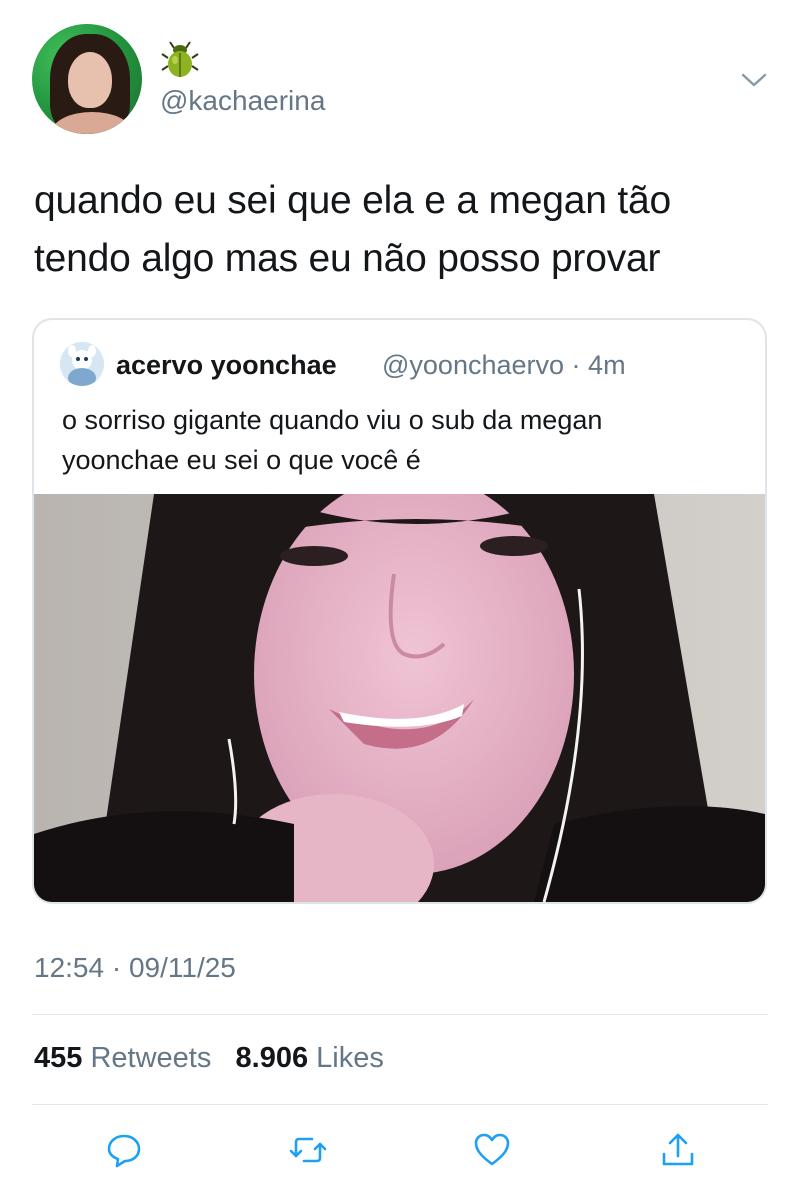 The width and height of the screenshot is (801, 1200). What do you see at coordinates (347, 258) in the screenshot?
I see `tweet-text-line: tendo algo mas eu não posso provar` at bounding box center [347, 258].